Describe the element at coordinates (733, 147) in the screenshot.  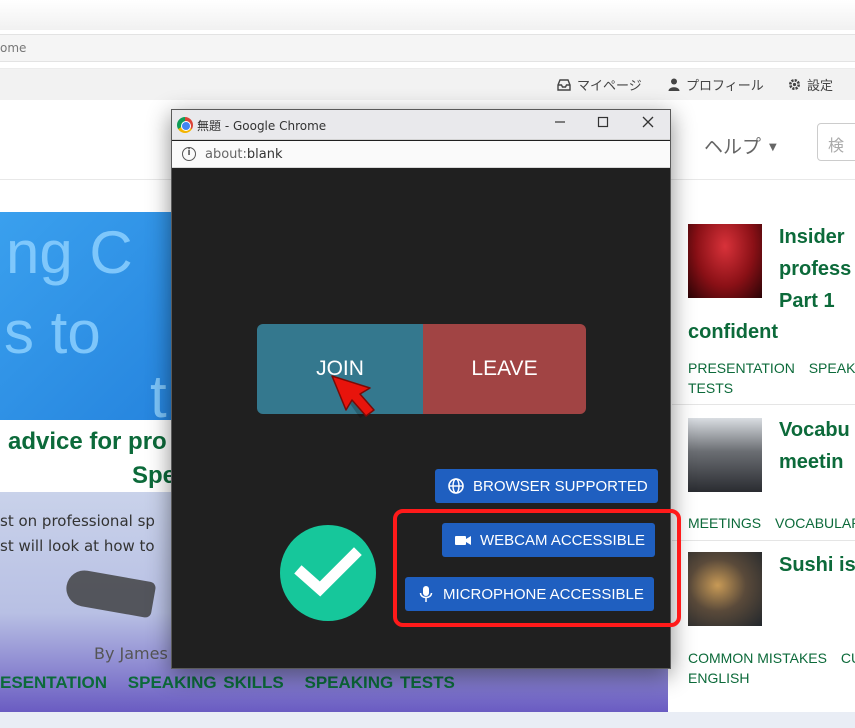
I see `help-label: ヘルプ` at that location.